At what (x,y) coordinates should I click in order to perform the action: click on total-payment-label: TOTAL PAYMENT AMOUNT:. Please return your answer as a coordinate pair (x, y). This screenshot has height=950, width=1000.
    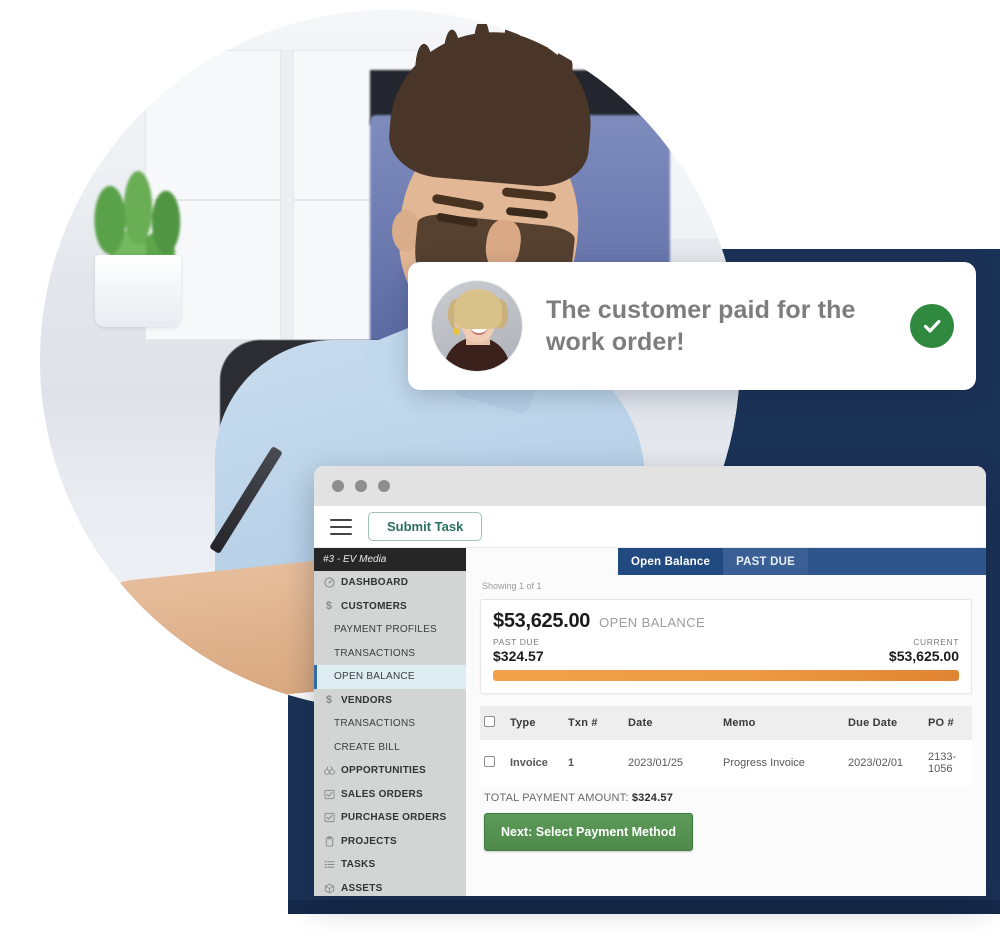
    Looking at the image, I should click on (556, 798).